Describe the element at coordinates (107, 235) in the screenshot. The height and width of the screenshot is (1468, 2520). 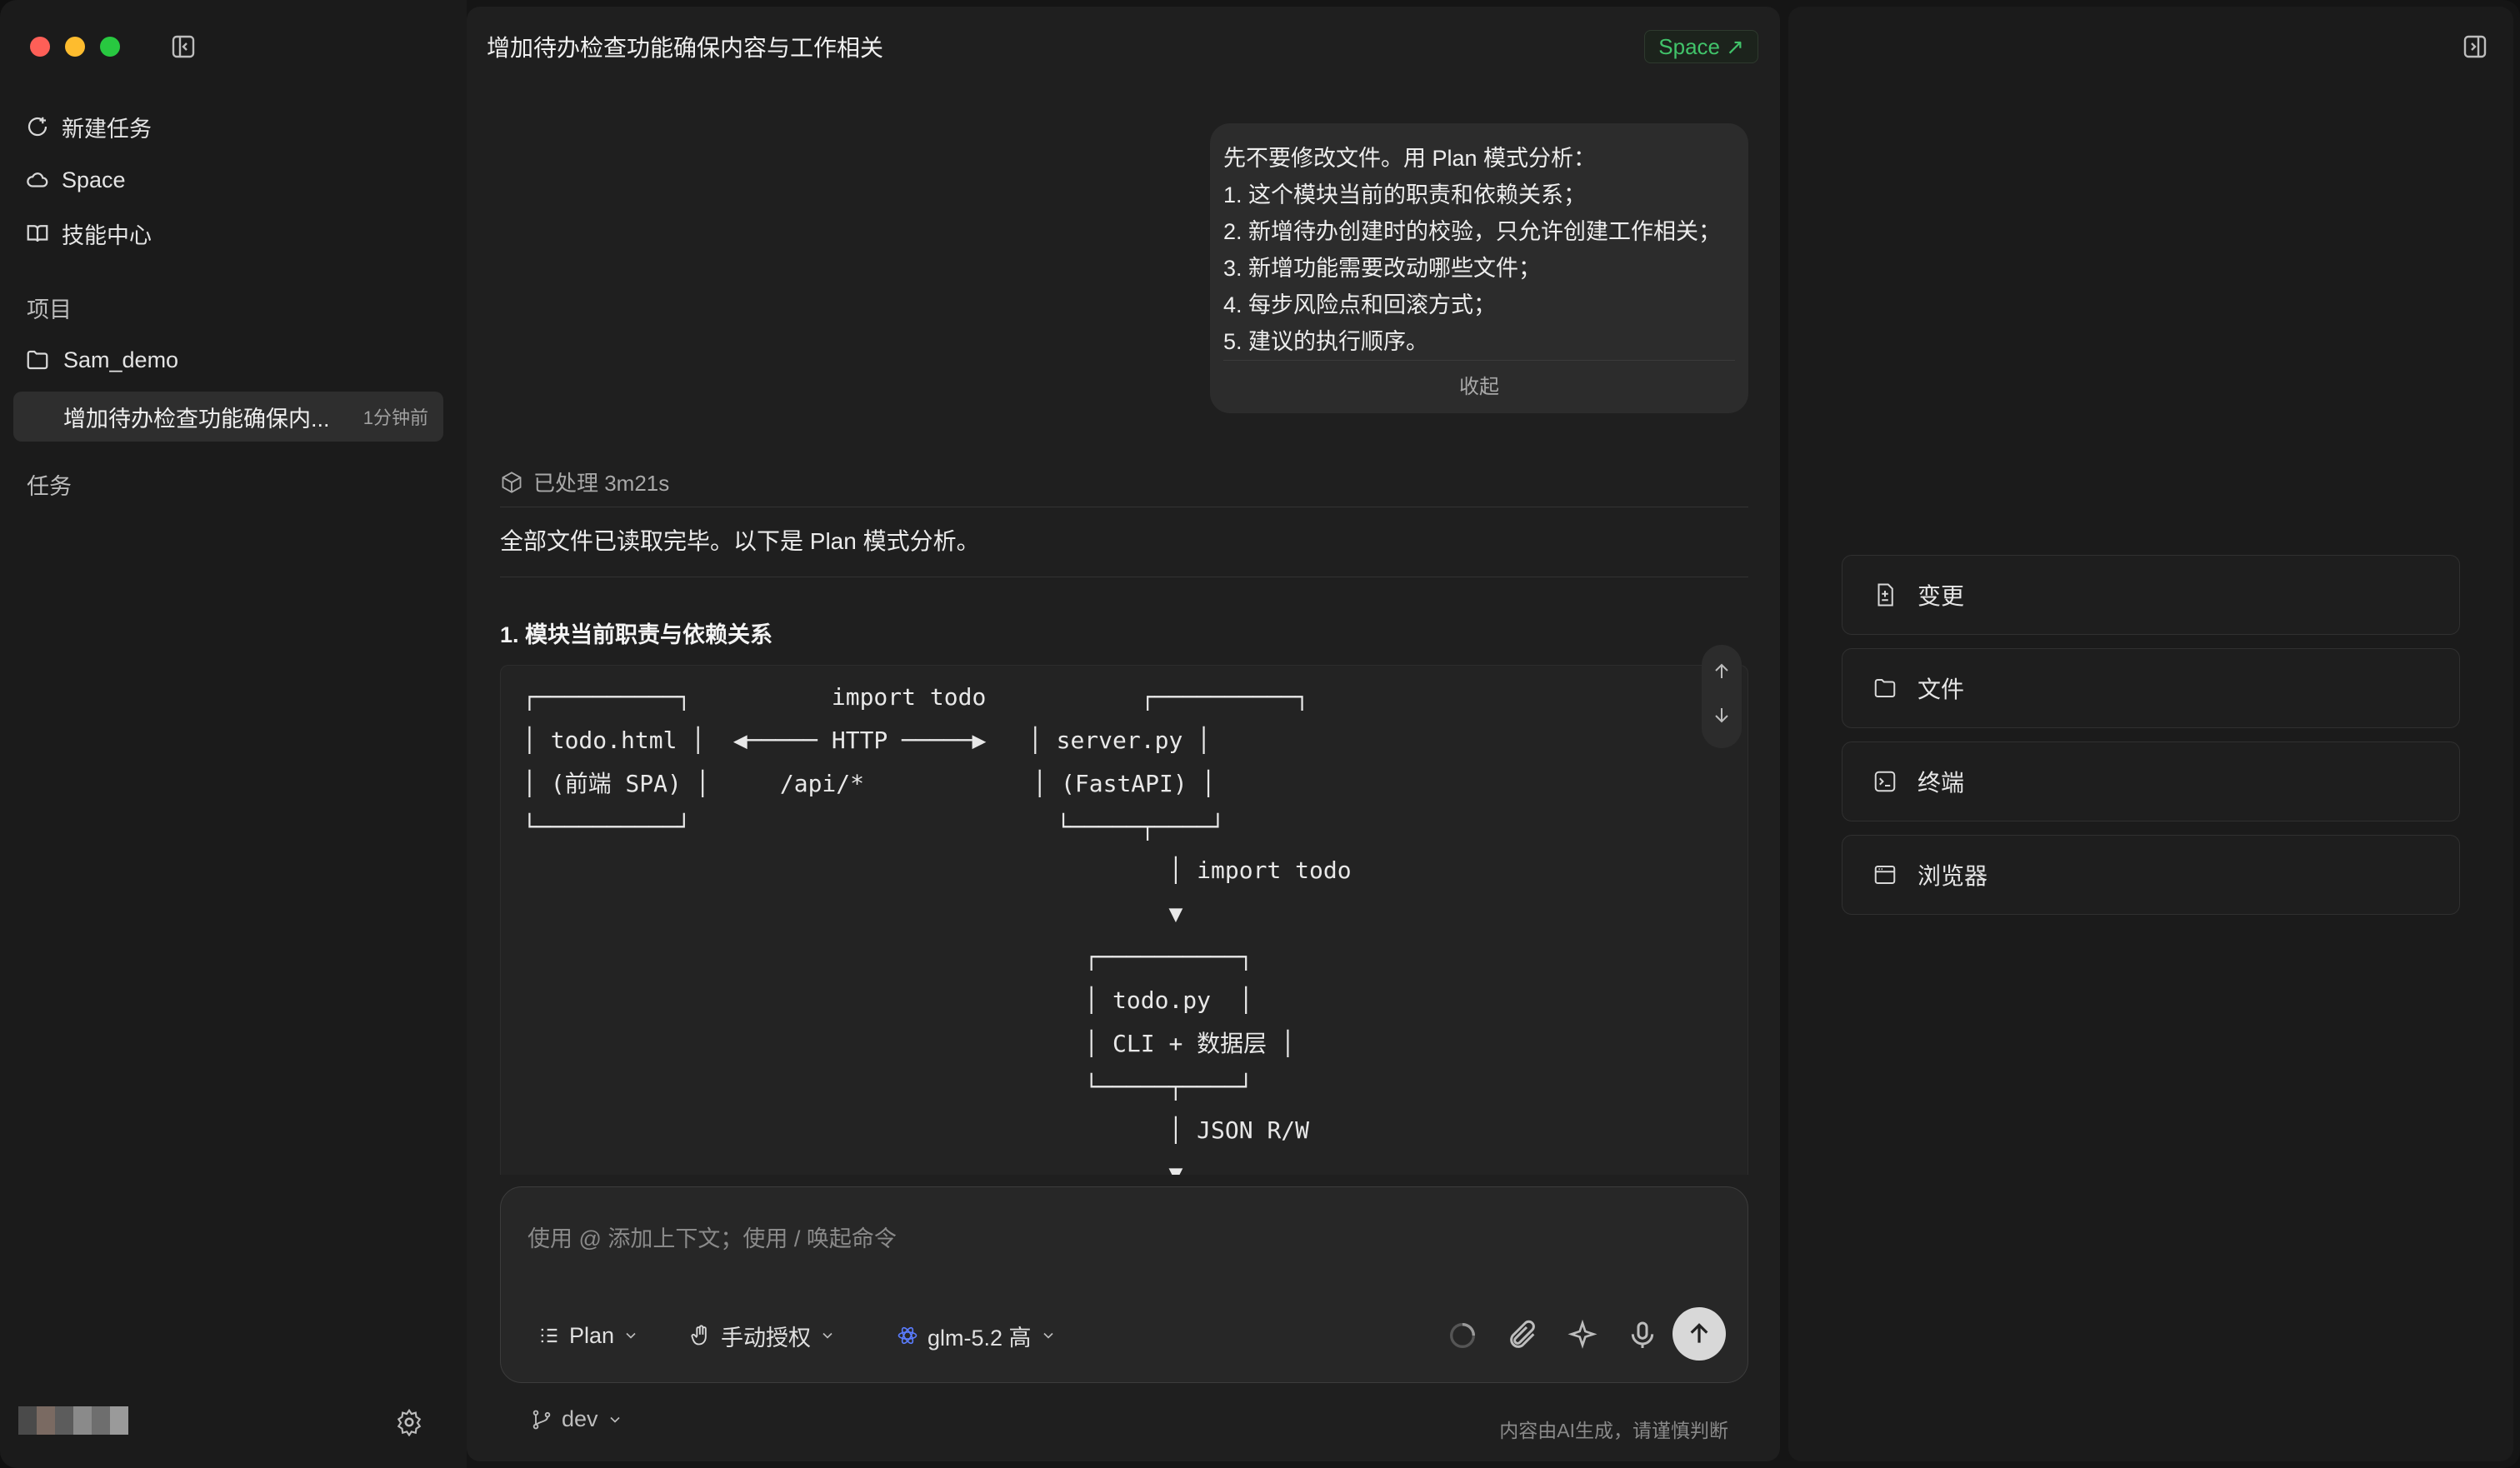
I see `nav-skills-label: 技能中心` at that location.